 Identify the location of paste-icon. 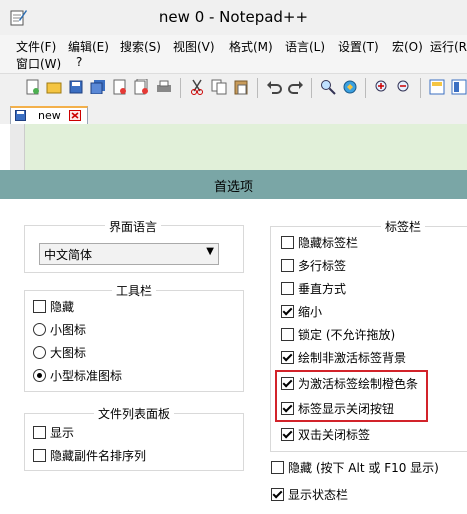
(241, 87).